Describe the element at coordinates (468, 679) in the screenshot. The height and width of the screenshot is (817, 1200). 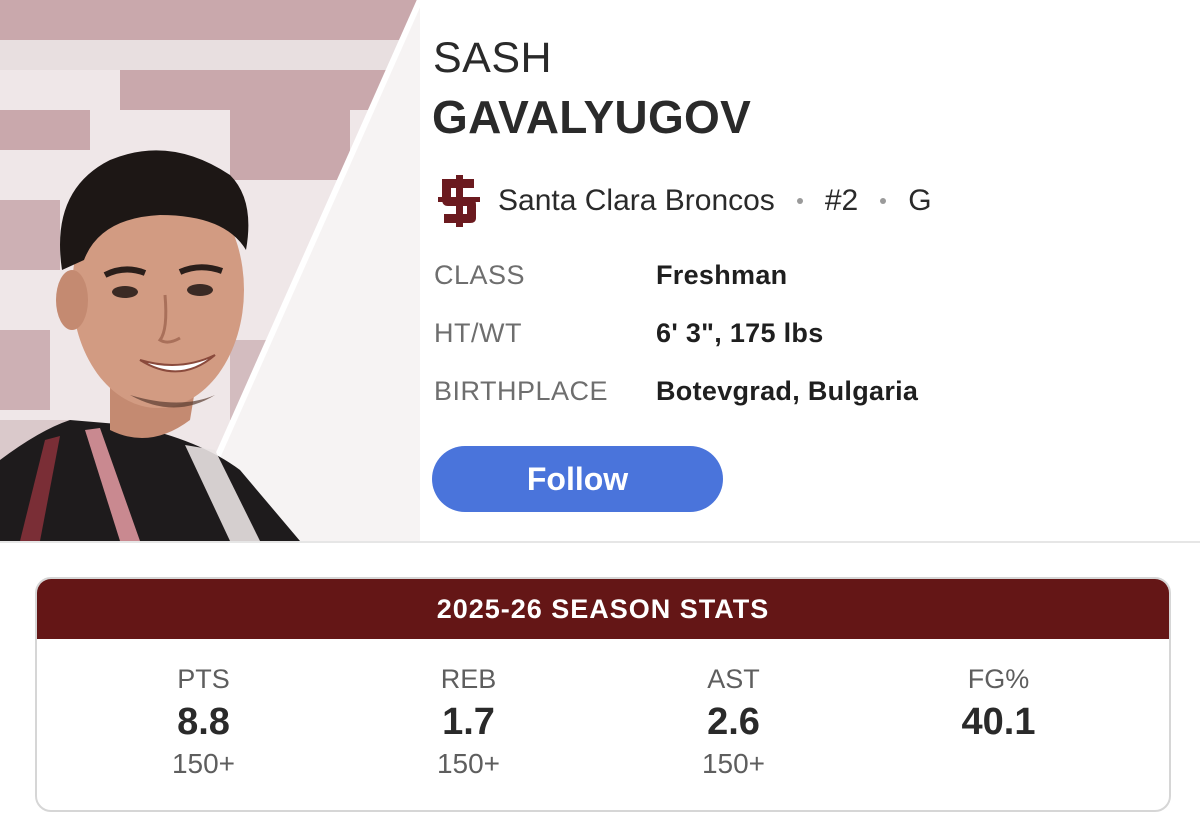
I see `stat-label: REB` at that location.